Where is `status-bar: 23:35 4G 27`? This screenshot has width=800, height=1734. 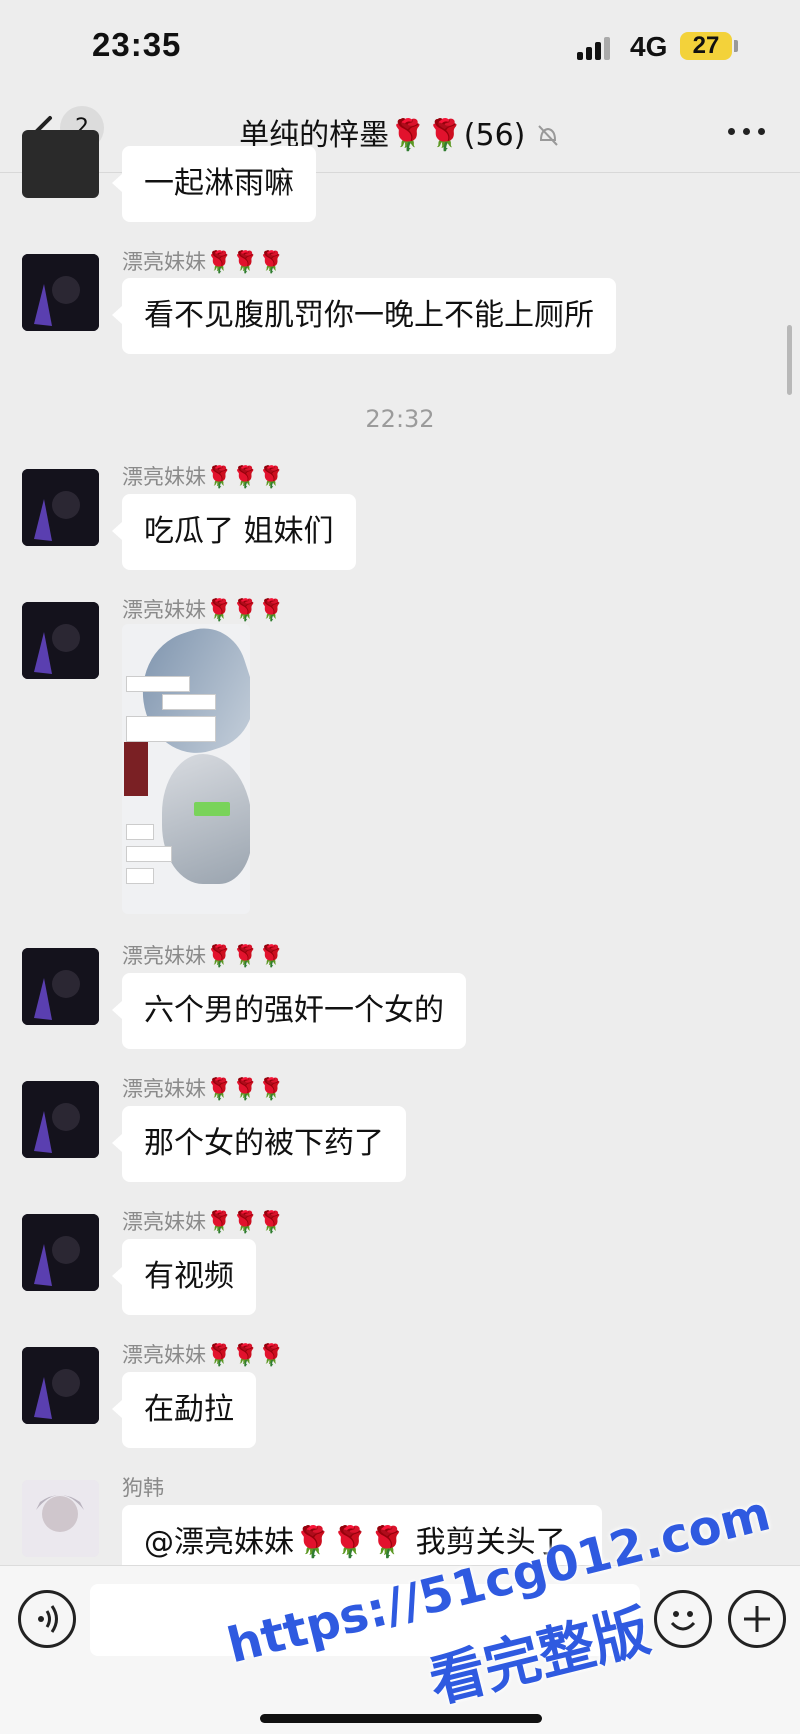
status-bar: 23:35 4G 27 is located at coordinates (400, 49).